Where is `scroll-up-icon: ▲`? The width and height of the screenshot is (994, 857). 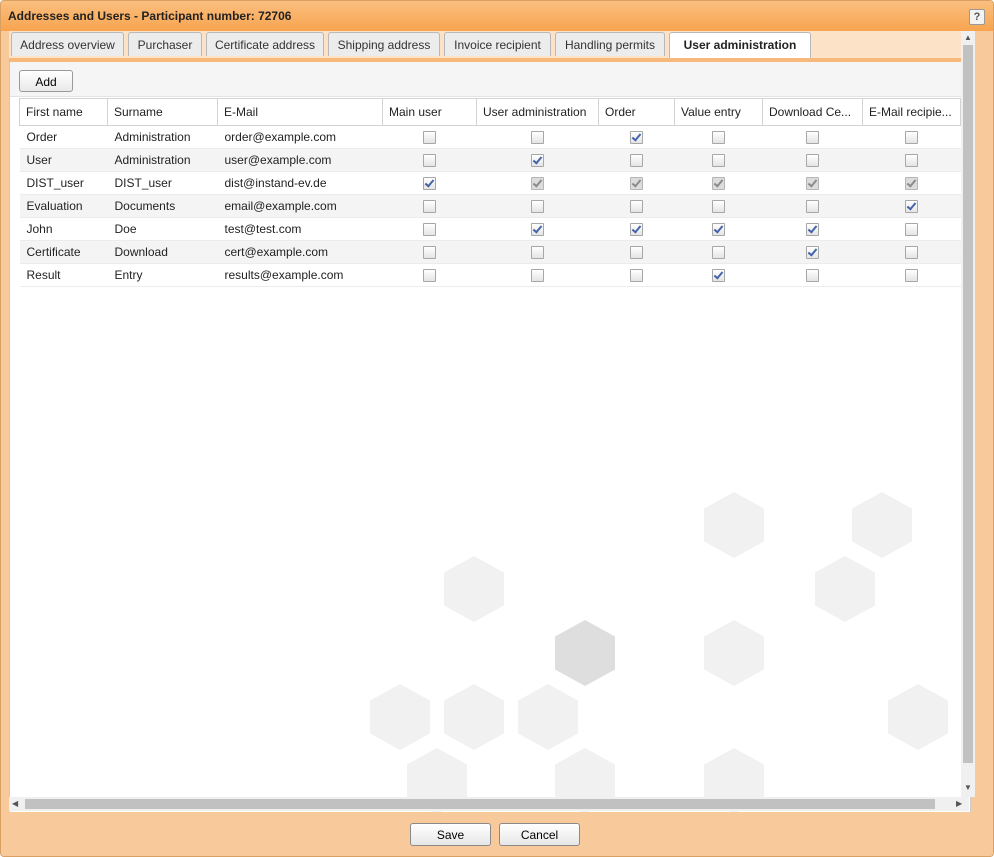 scroll-up-icon: ▲ is located at coordinates (968, 37).